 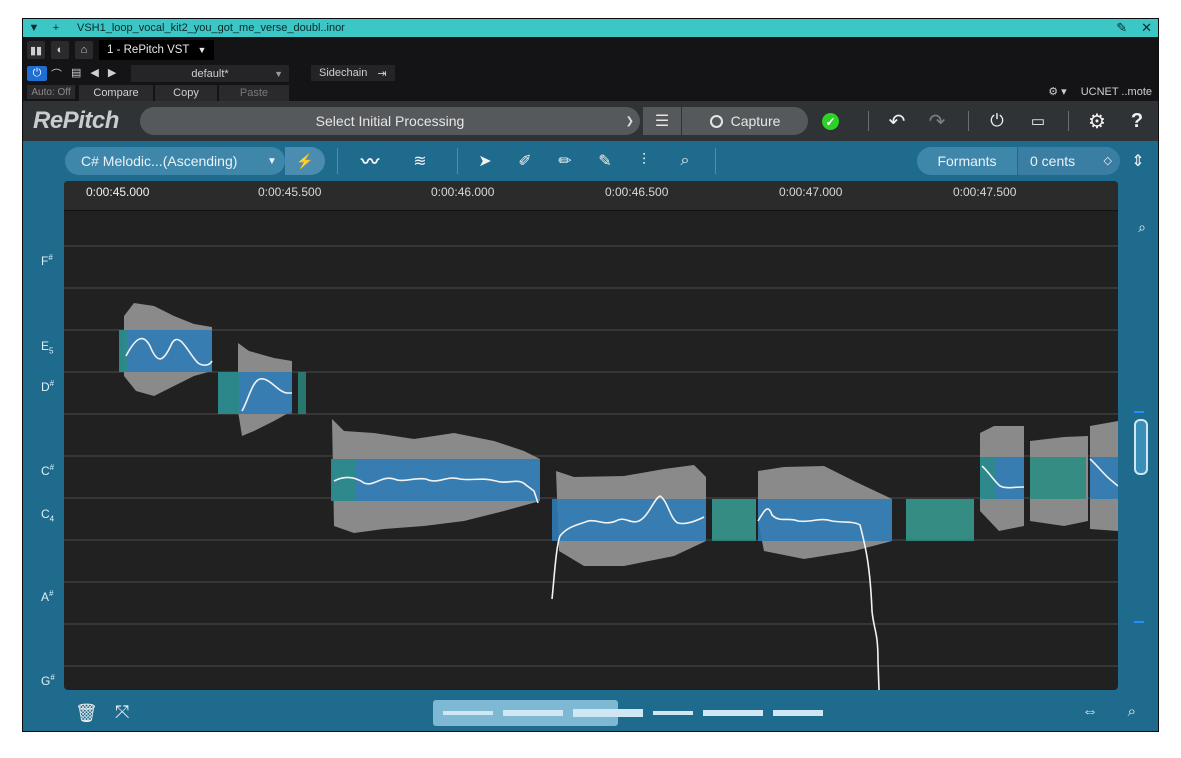 What do you see at coordinates (254, 93) in the screenshot?
I see `paste-button: Paste` at bounding box center [254, 93].